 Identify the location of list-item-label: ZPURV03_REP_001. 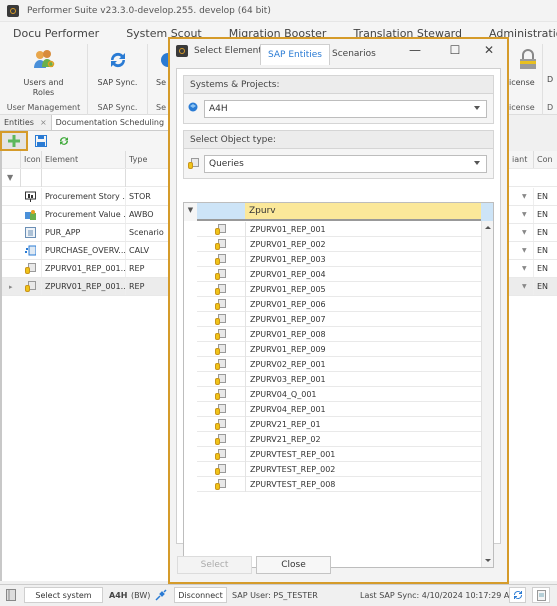
(363, 379).